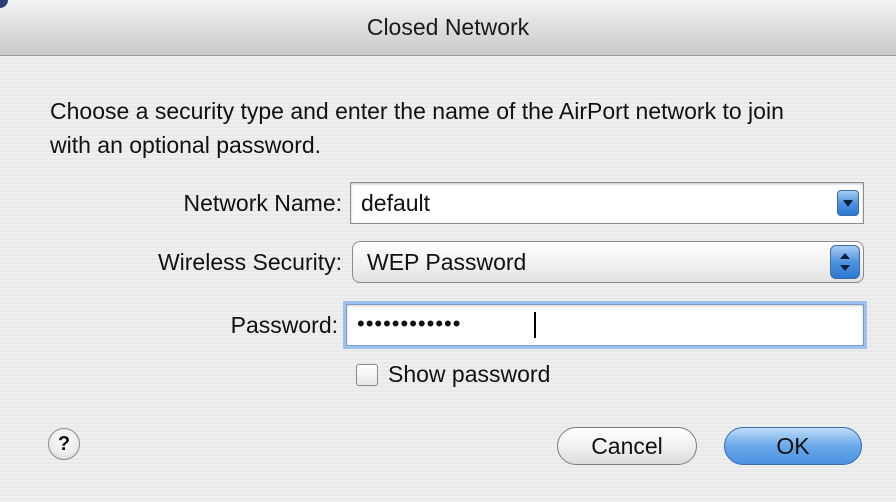 This screenshot has width=896, height=502. Describe the element at coordinates (262, 203) in the screenshot. I see `network-name-label: Network Name:` at that location.